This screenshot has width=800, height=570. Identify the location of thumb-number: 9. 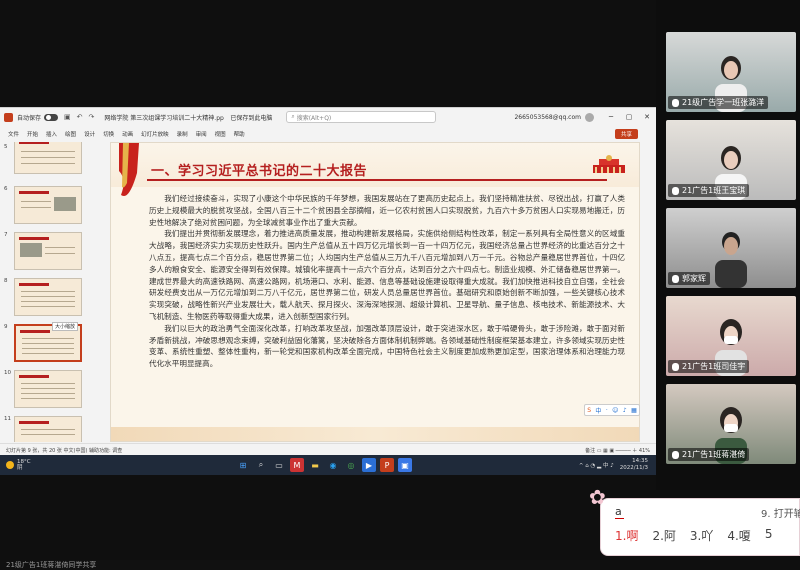
(6, 327).